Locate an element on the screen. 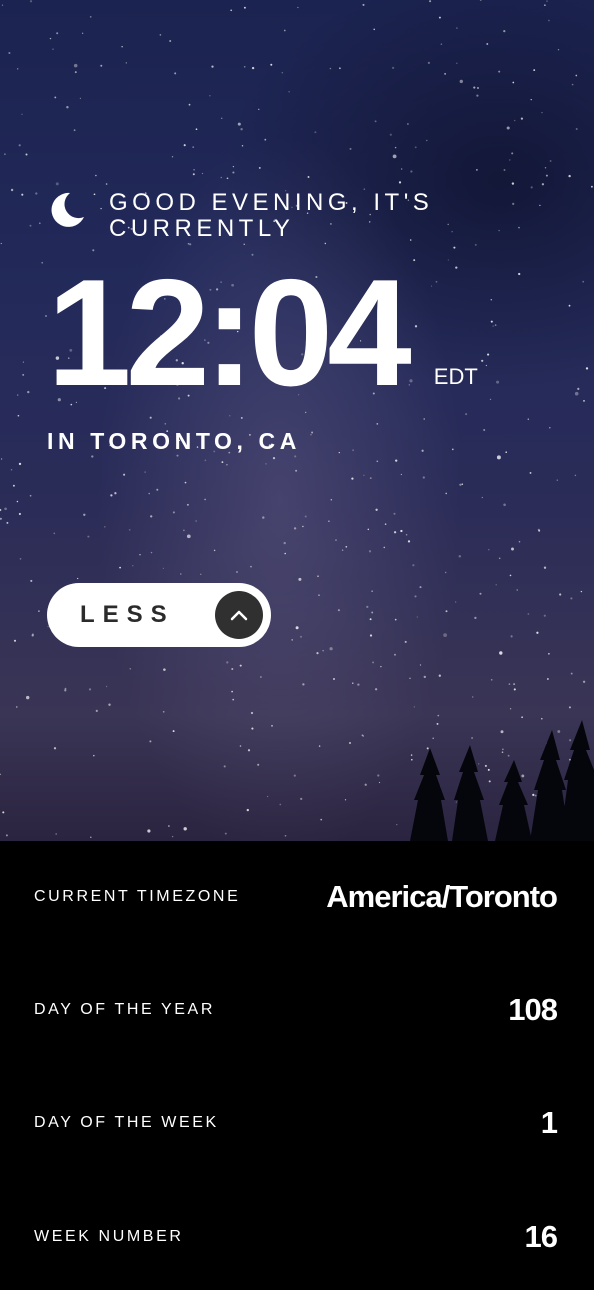  detail-row-week-number: WEEK NUMBER 16 is located at coordinates (296, 1237).